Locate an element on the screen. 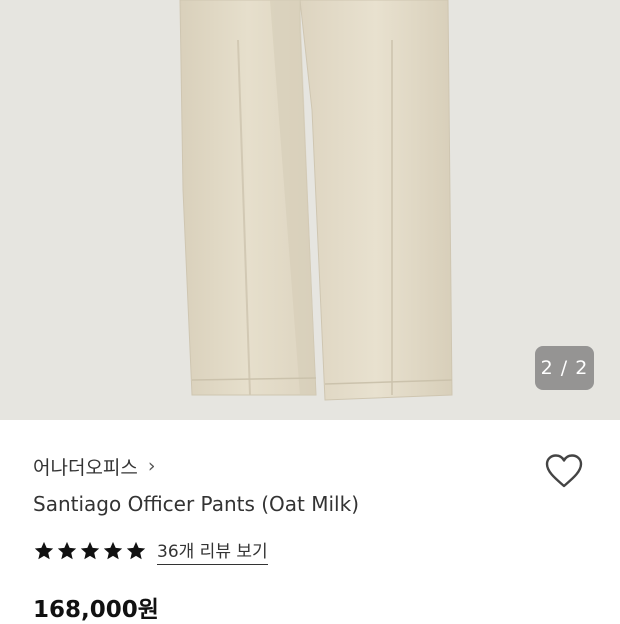 The width and height of the screenshot is (620, 624). product-price: 168,000원 is located at coordinates (96, 610).